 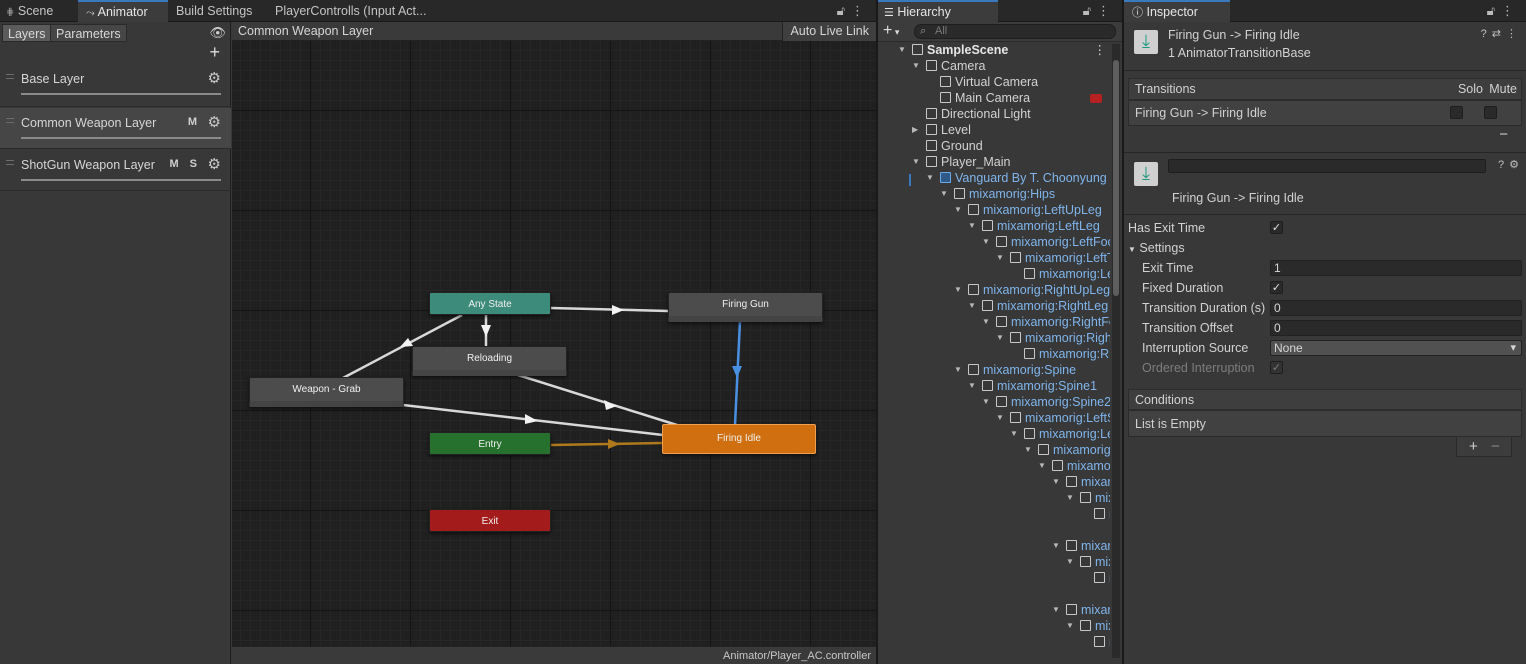 What do you see at coordinates (1511, 164) in the screenshot?
I see `transition-header-icons: ?⚙` at bounding box center [1511, 164].